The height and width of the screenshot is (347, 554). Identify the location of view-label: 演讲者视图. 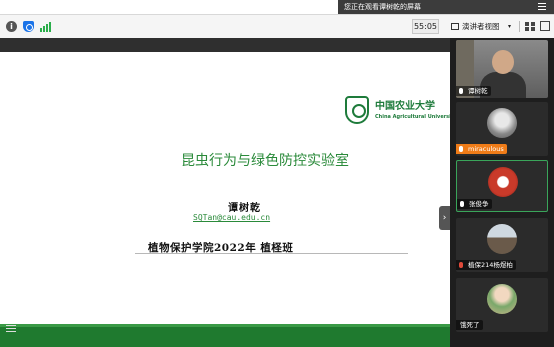
(481, 26).